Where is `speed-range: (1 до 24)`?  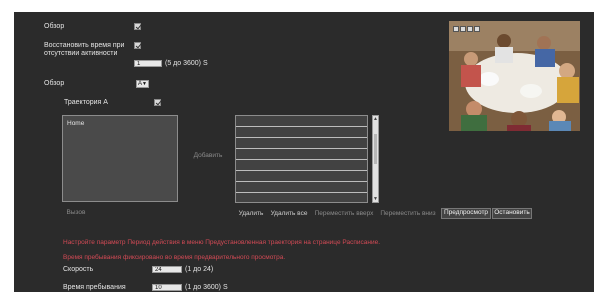 speed-range: (1 до 24) is located at coordinates (199, 269).